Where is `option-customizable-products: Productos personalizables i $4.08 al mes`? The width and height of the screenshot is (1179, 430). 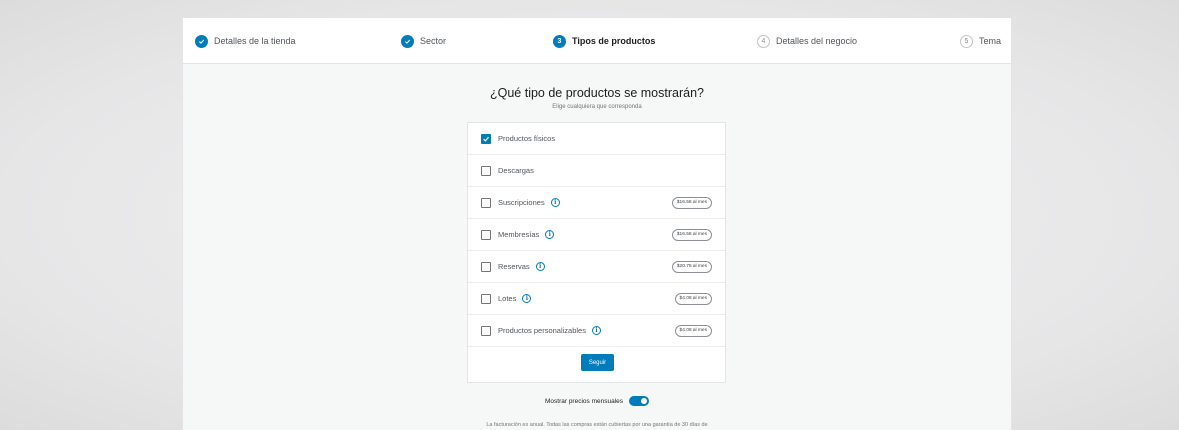
option-customizable-products: Productos personalizables i $4.08 al mes is located at coordinates (596, 331).